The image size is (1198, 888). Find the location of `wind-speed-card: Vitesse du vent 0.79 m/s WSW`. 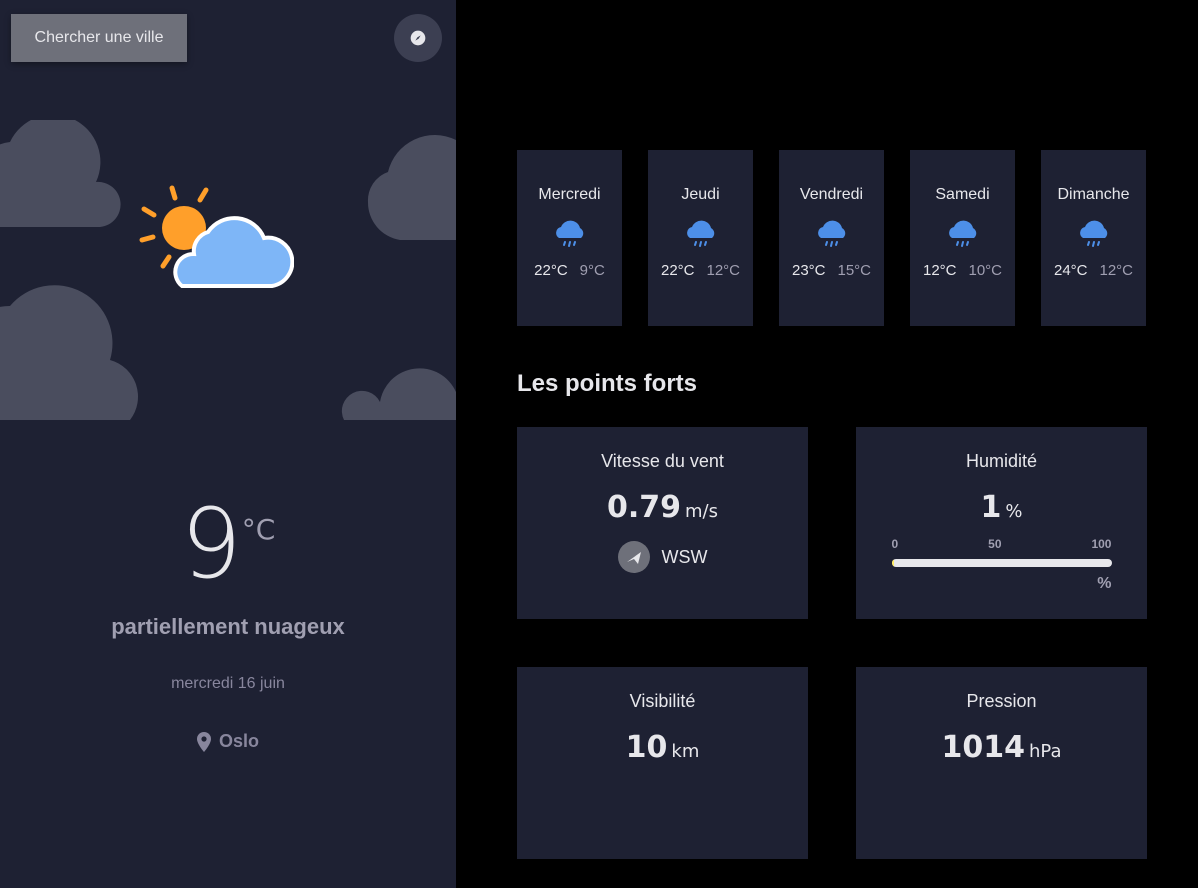

wind-speed-card: Vitesse du vent 0.79 m/s WSW is located at coordinates (662, 523).